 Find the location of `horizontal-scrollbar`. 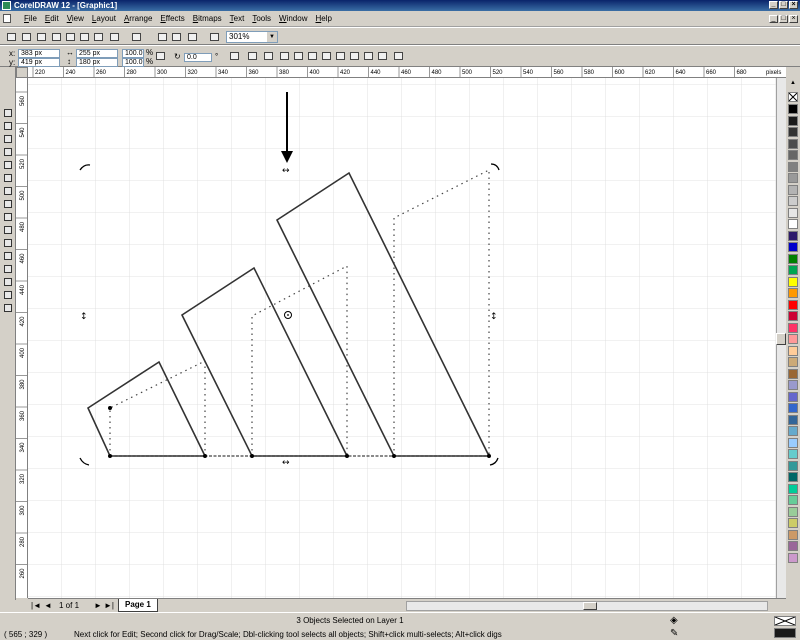

horizontal-scrollbar is located at coordinates (587, 606).